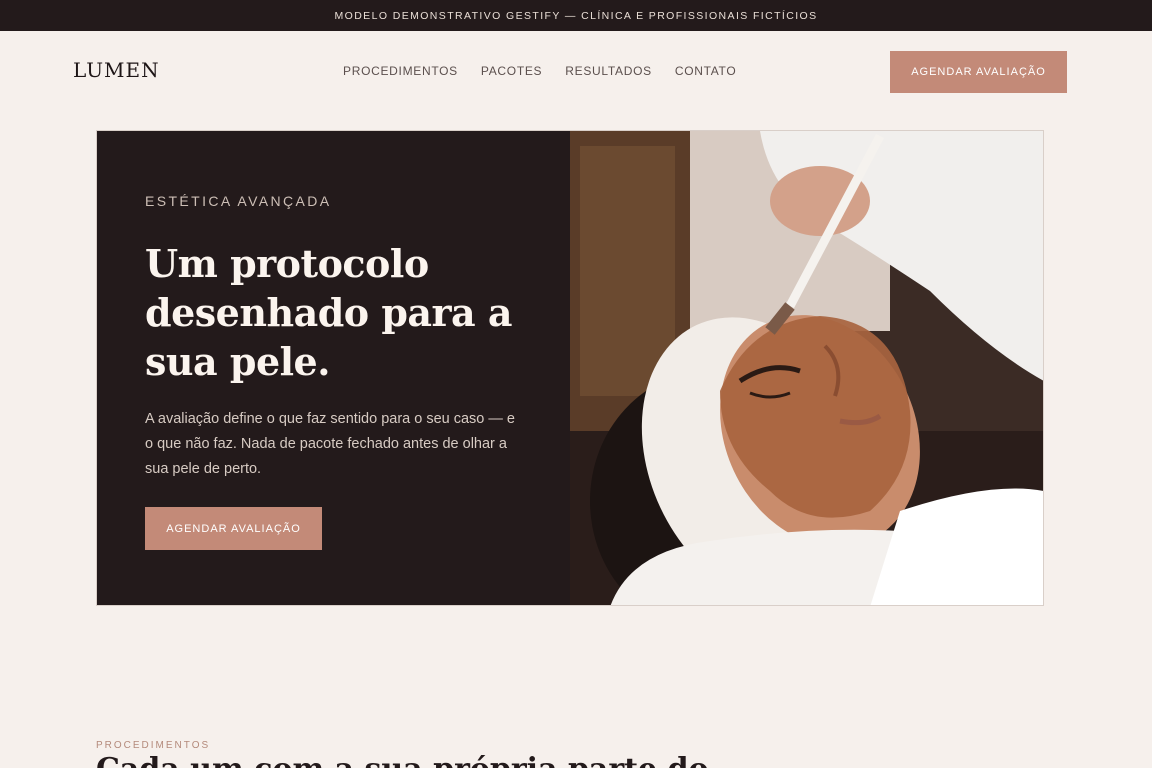  I want to click on nav-item-procedimentos: PROCEDIMENTOS, so click(400, 71).